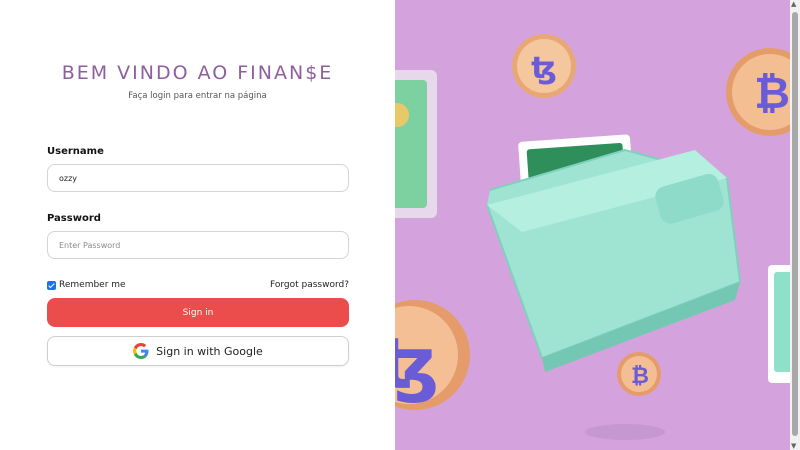 The image size is (800, 450). I want to click on google-sign-in-label: Sign in with Google, so click(209, 351).